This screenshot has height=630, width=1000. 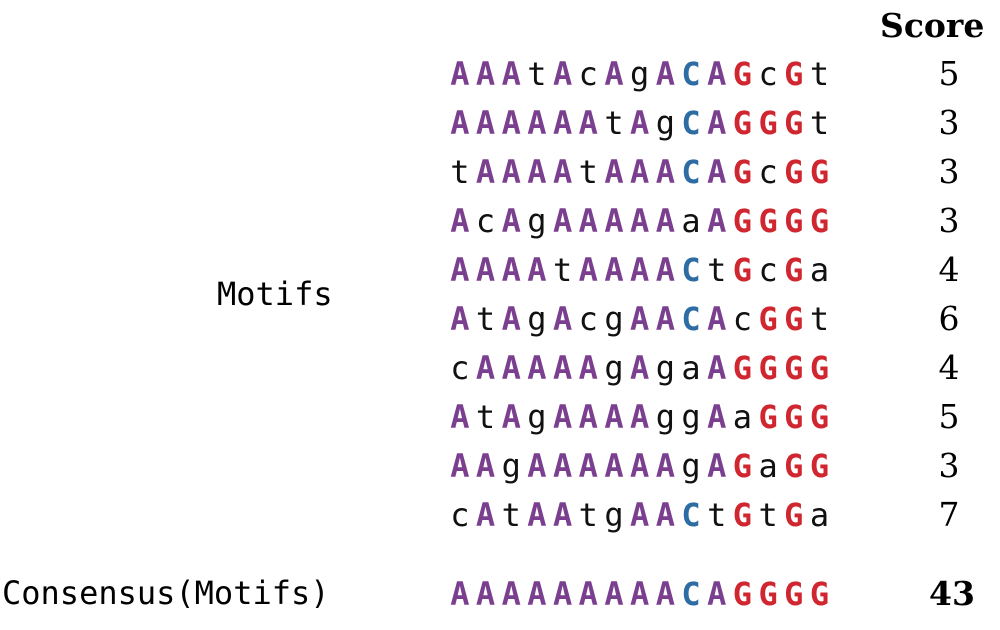 I want to click on score-column-header: Score, so click(x=932, y=25).